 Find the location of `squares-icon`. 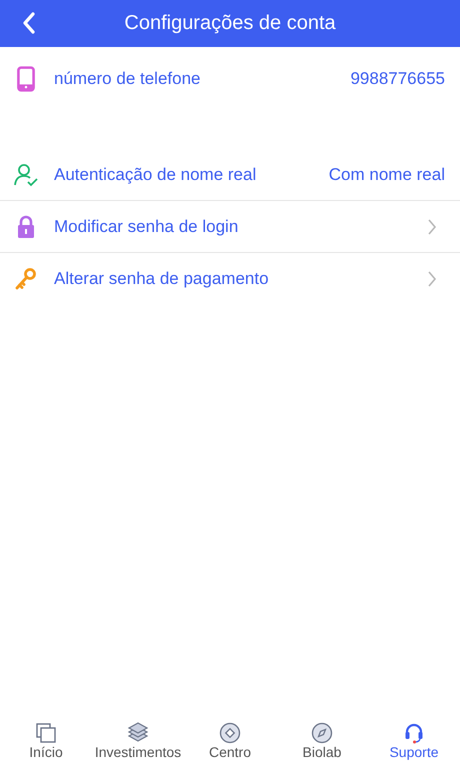

squares-icon is located at coordinates (46, 733).